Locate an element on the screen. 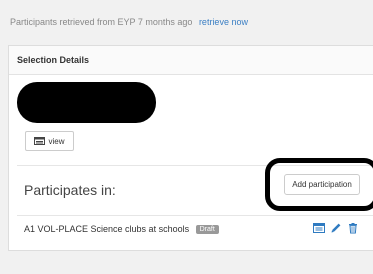 The image size is (373, 274). redacted-block is located at coordinates (86, 102).